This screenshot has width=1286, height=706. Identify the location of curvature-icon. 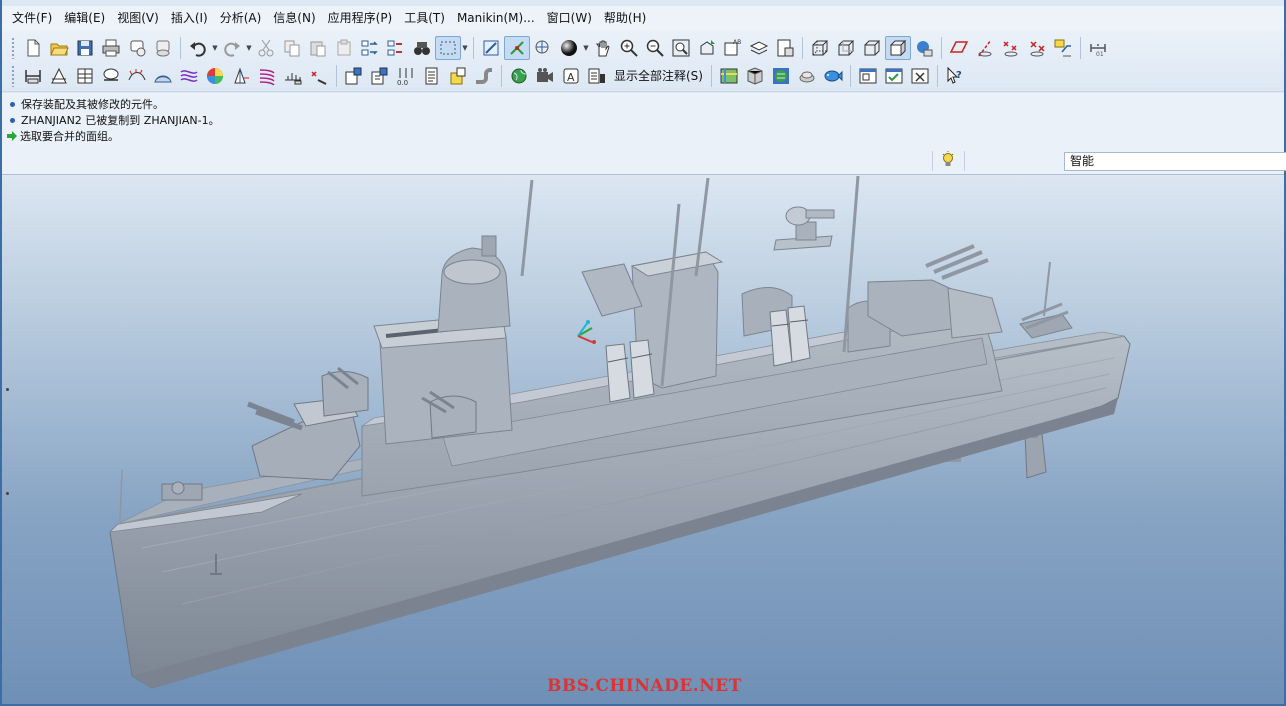
(137, 76).